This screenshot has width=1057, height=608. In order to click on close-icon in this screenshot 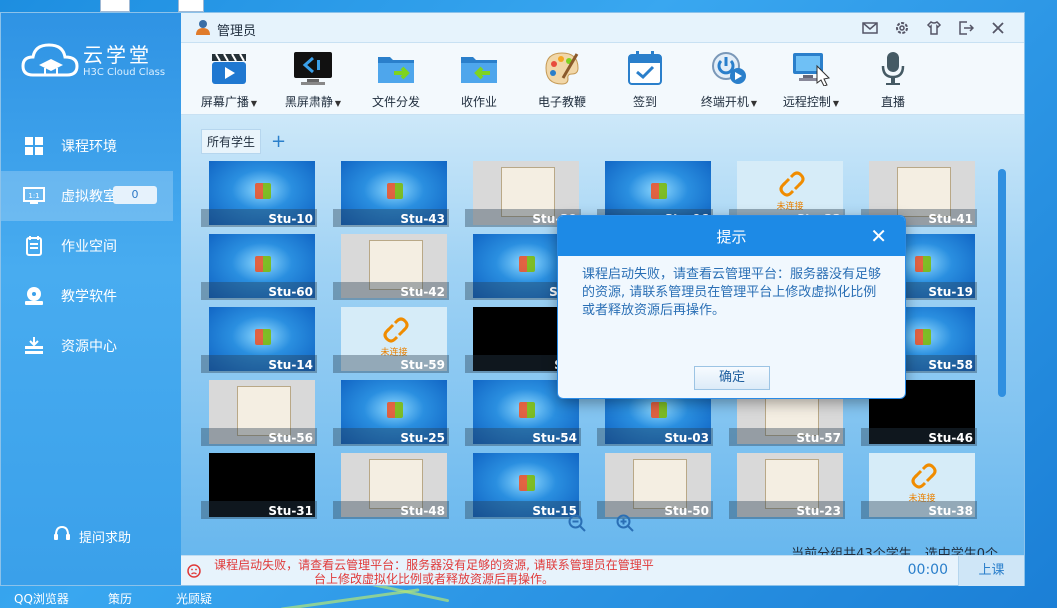, I will do `click(998, 28)`.